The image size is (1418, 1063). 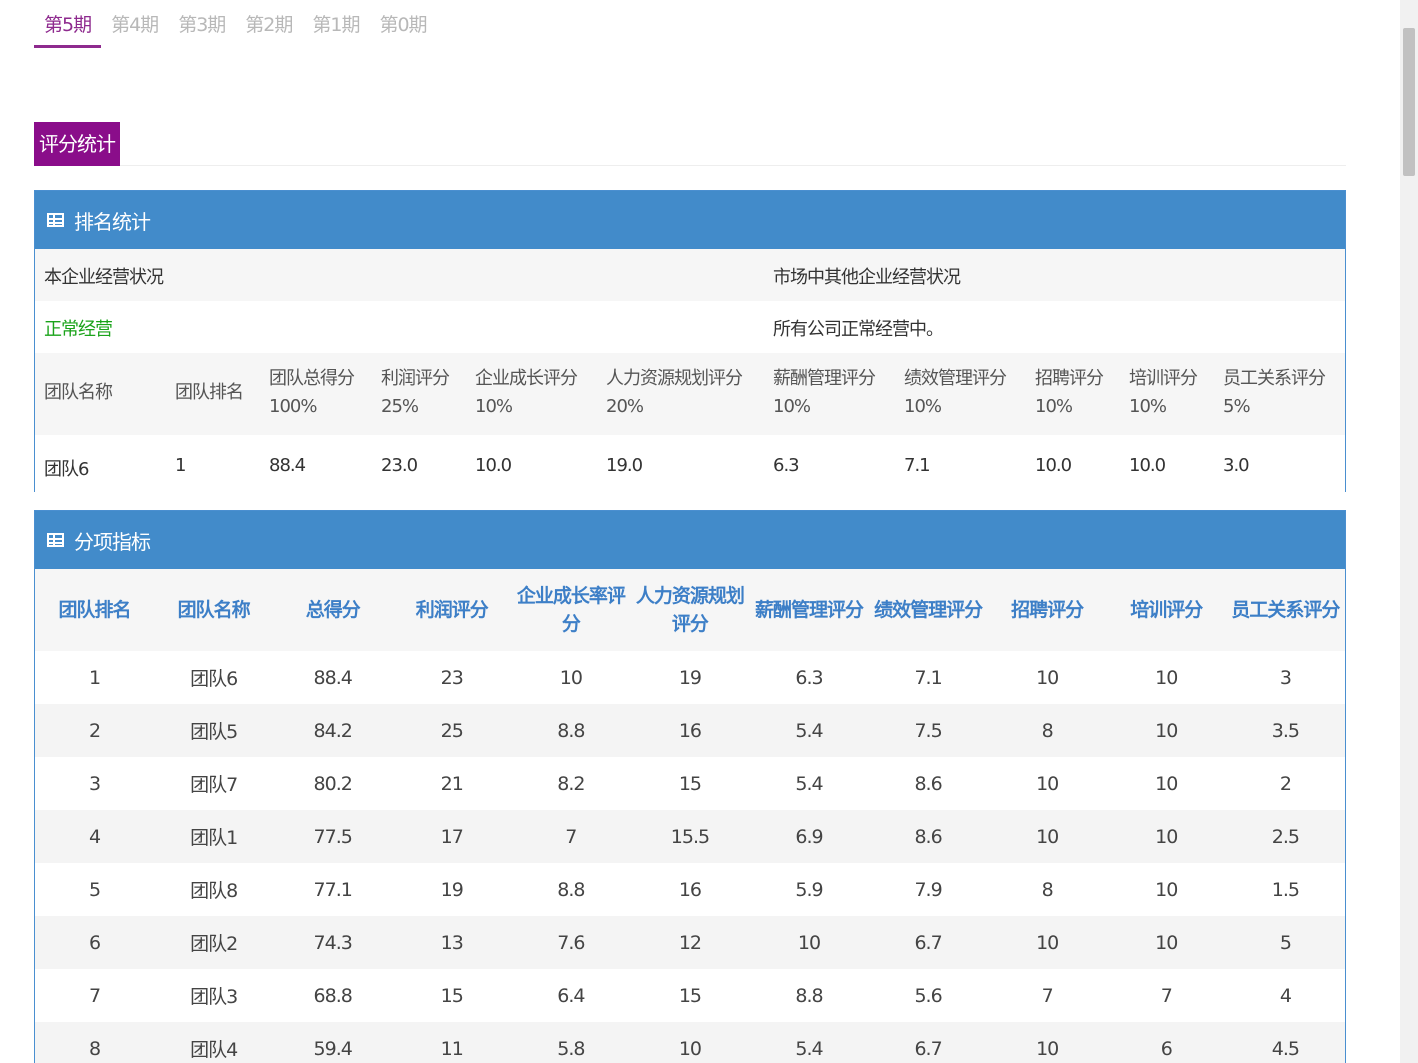 I want to click on ranking-data-cell: 1, so click(x=180, y=465).